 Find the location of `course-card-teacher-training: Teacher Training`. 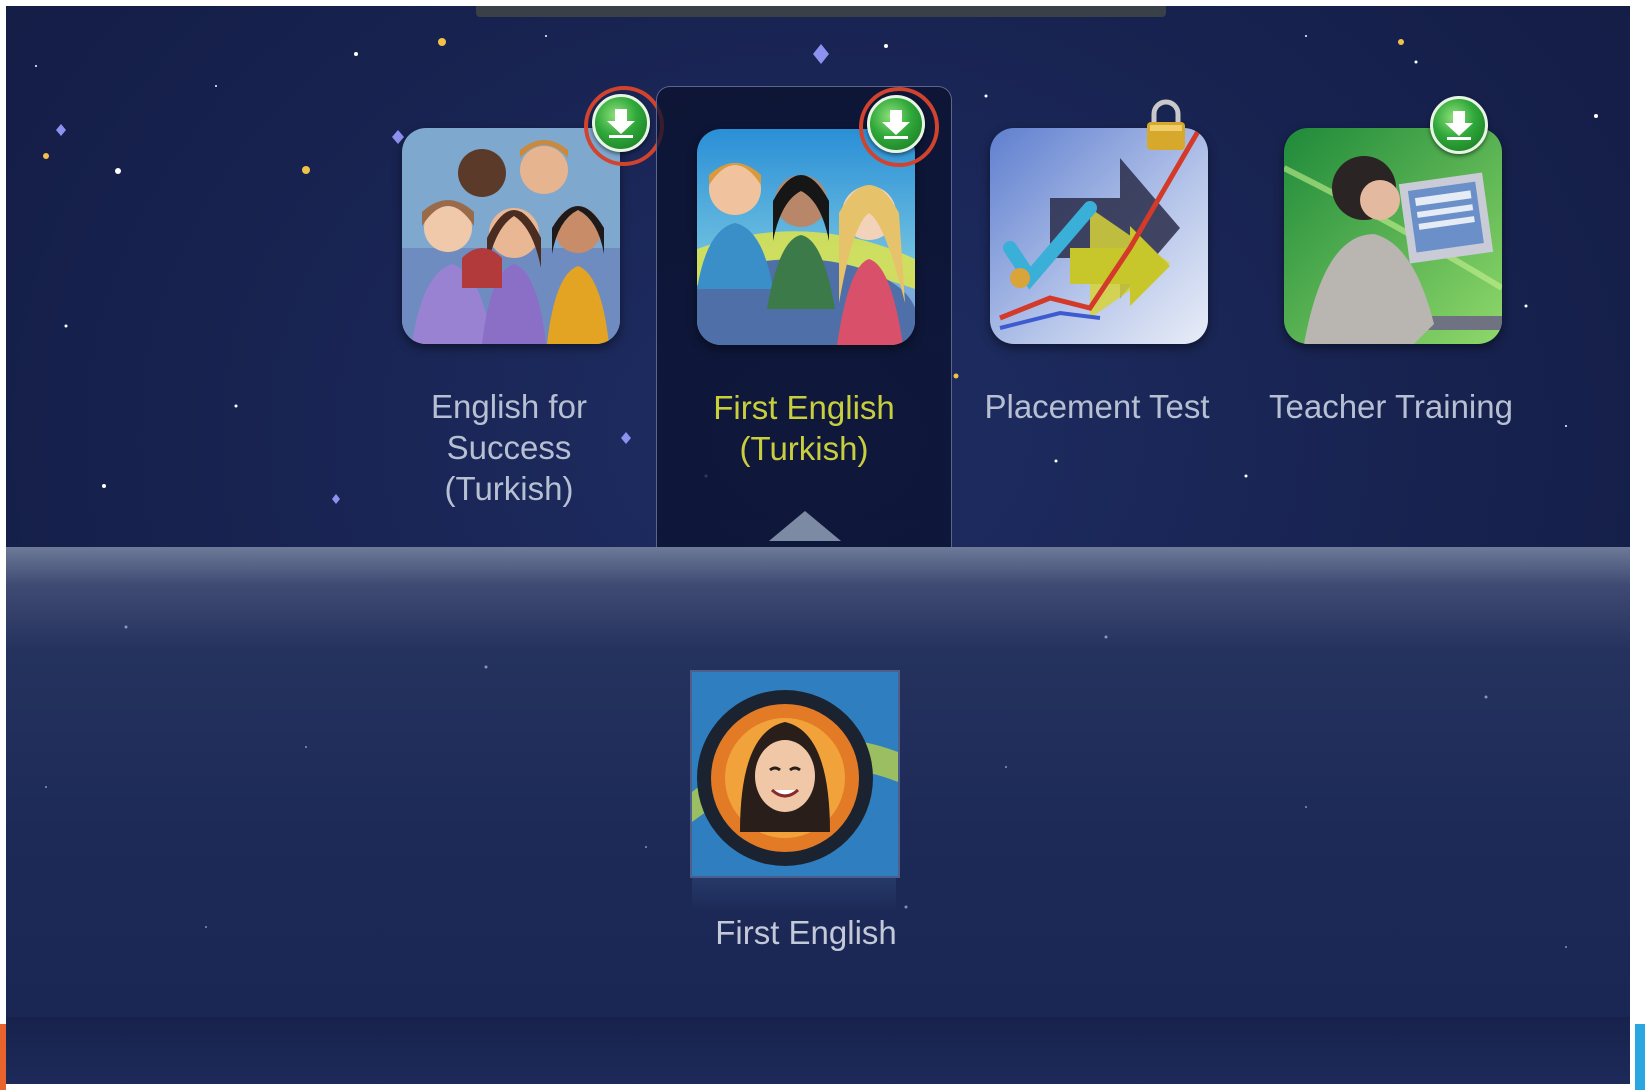

course-card-teacher-training: Teacher Training is located at coordinates (1391, 316).